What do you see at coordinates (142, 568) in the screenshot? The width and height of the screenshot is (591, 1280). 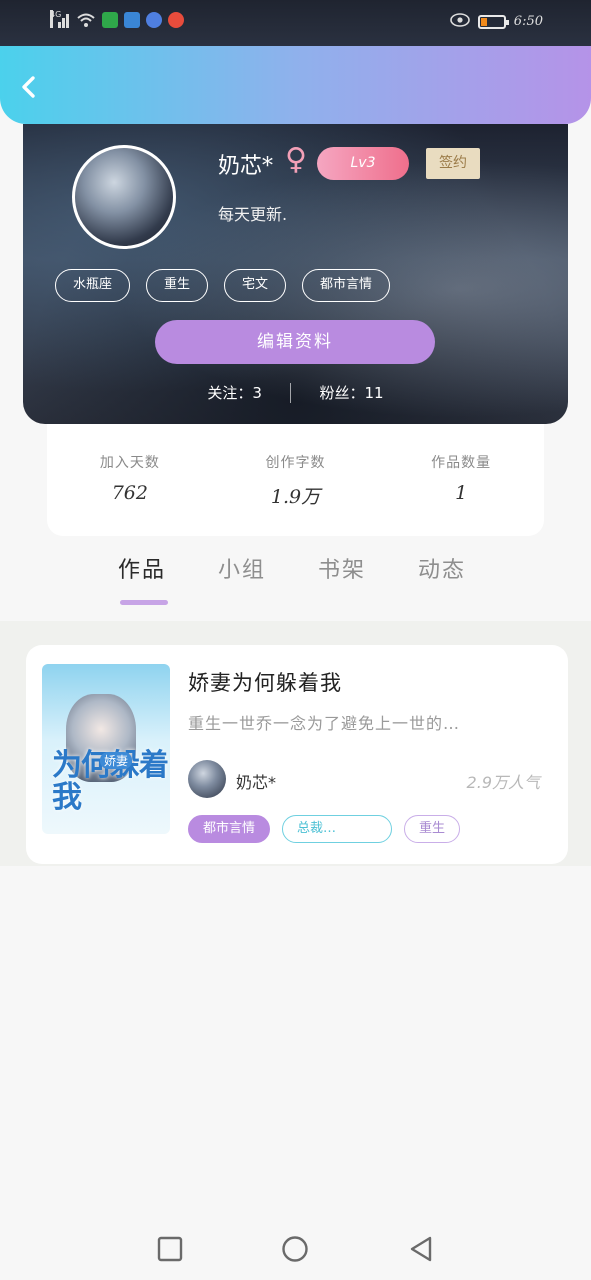 I see `tab-works: 作品` at bounding box center [142, 568].